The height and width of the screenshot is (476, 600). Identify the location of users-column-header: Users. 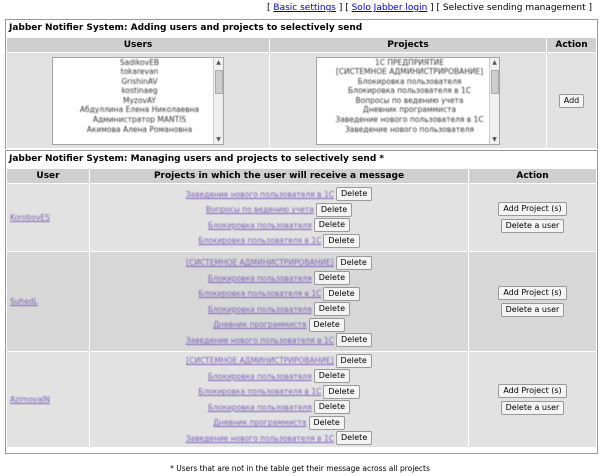
(138, 45).